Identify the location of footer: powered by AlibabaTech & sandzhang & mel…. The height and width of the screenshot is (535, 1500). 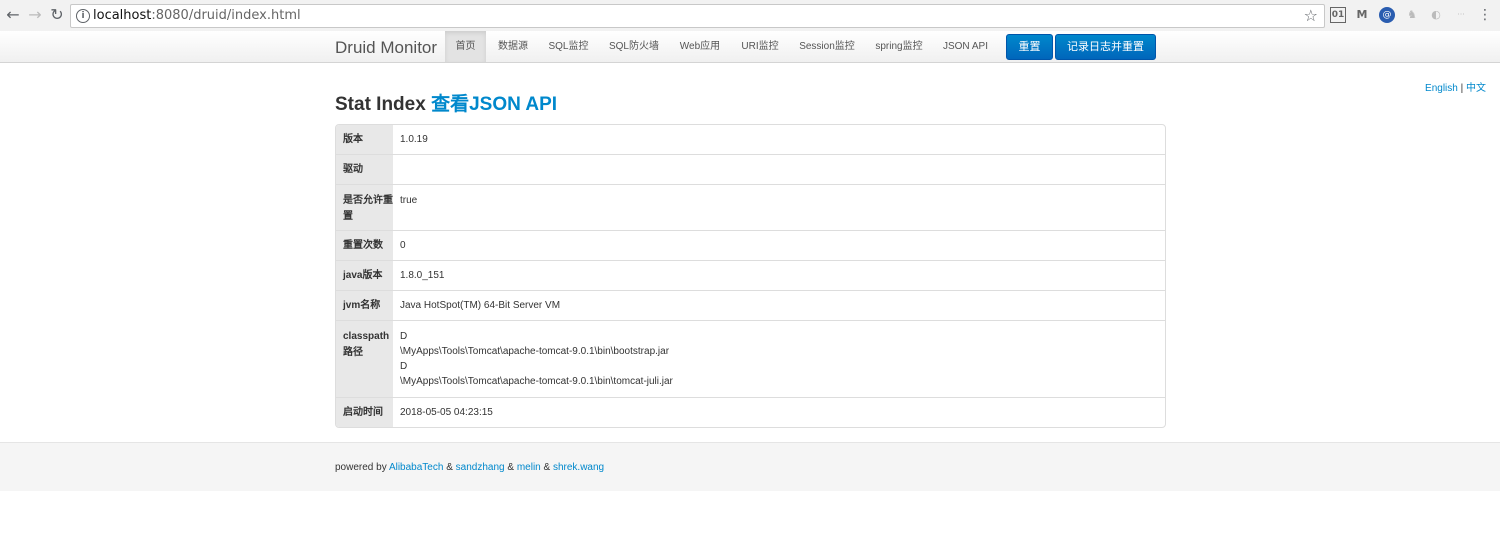
(750, 466).